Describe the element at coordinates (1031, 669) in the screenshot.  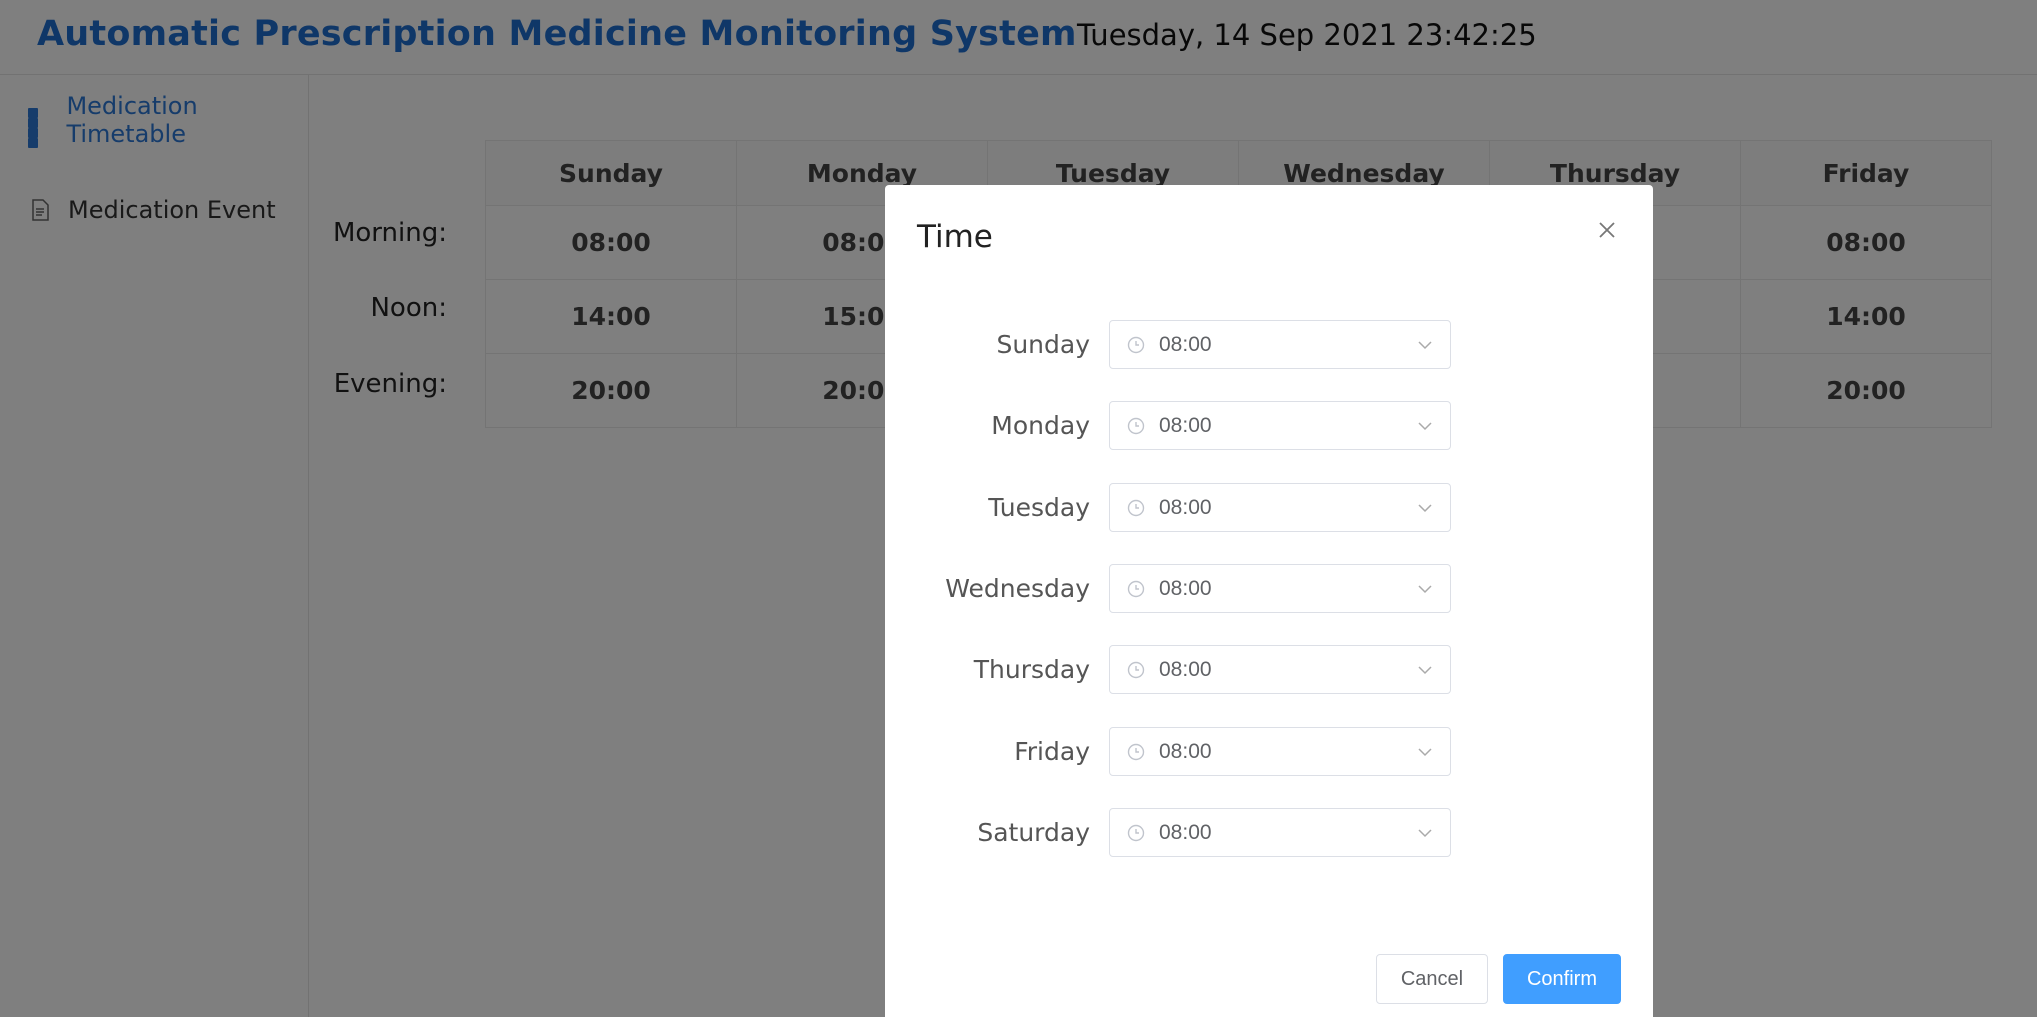
I see `field-label-thursday: Thursday` at that location.